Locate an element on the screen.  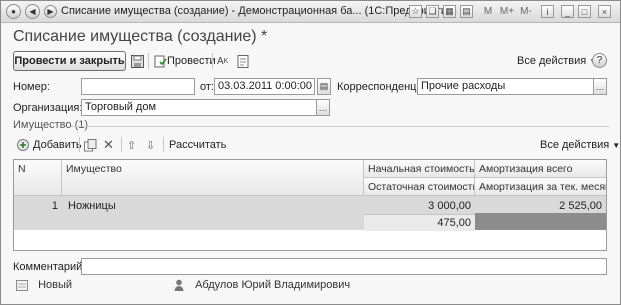
post-button: Провести is located at coordinates (184, 61).